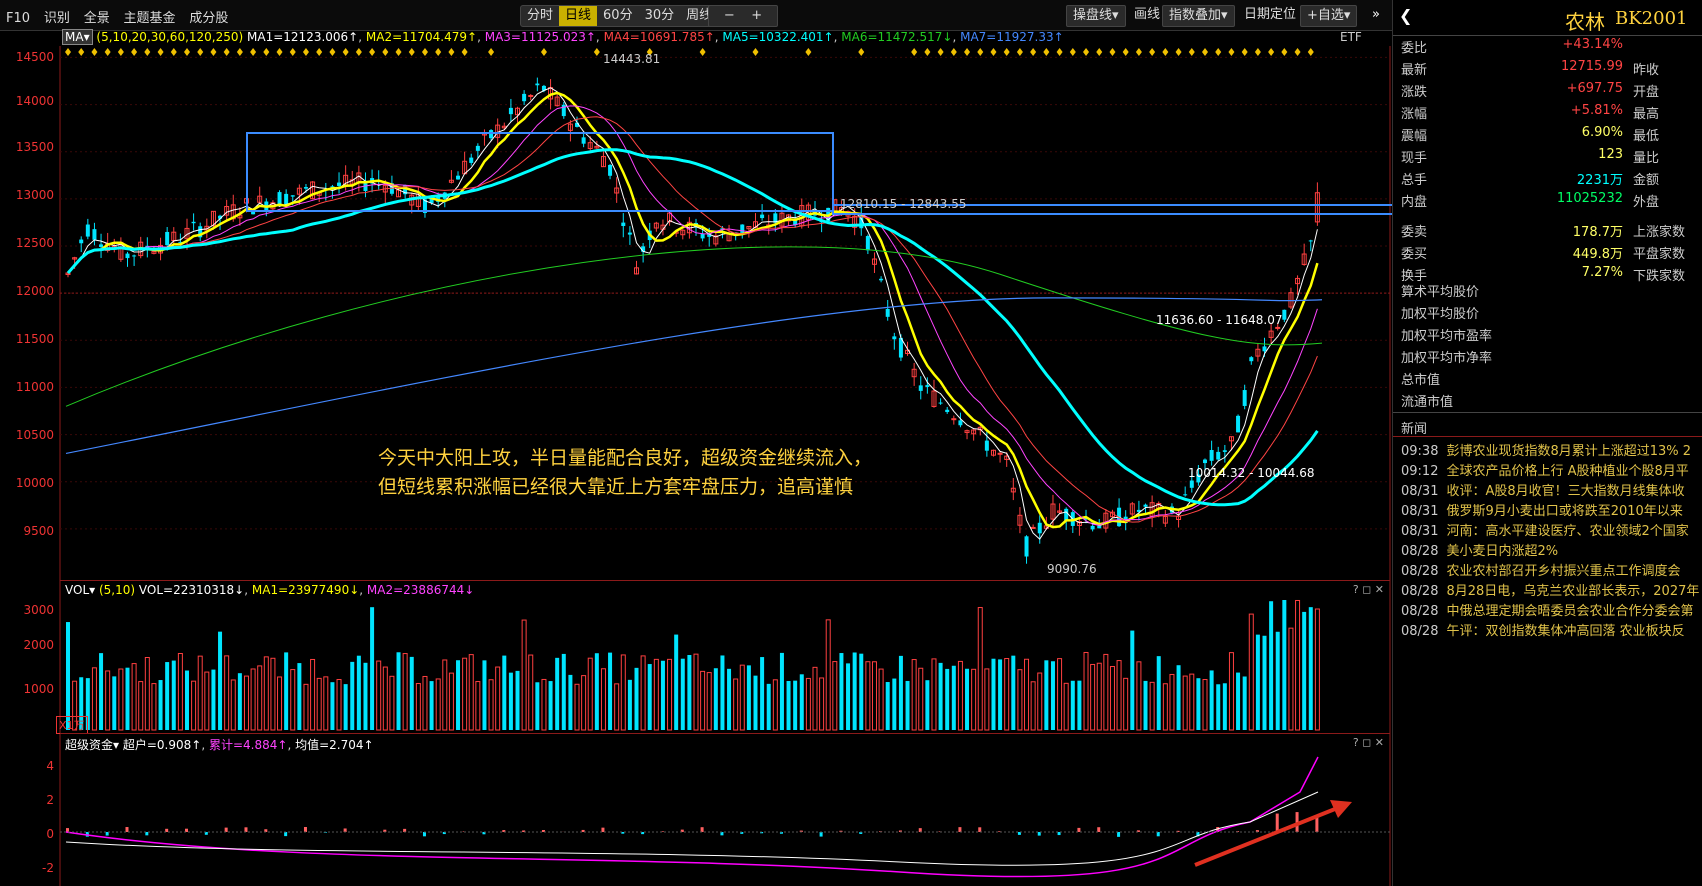  Describe the element at coordinates (38, 610) in the screenshot. I see `vol-tick: 3000` at that location.